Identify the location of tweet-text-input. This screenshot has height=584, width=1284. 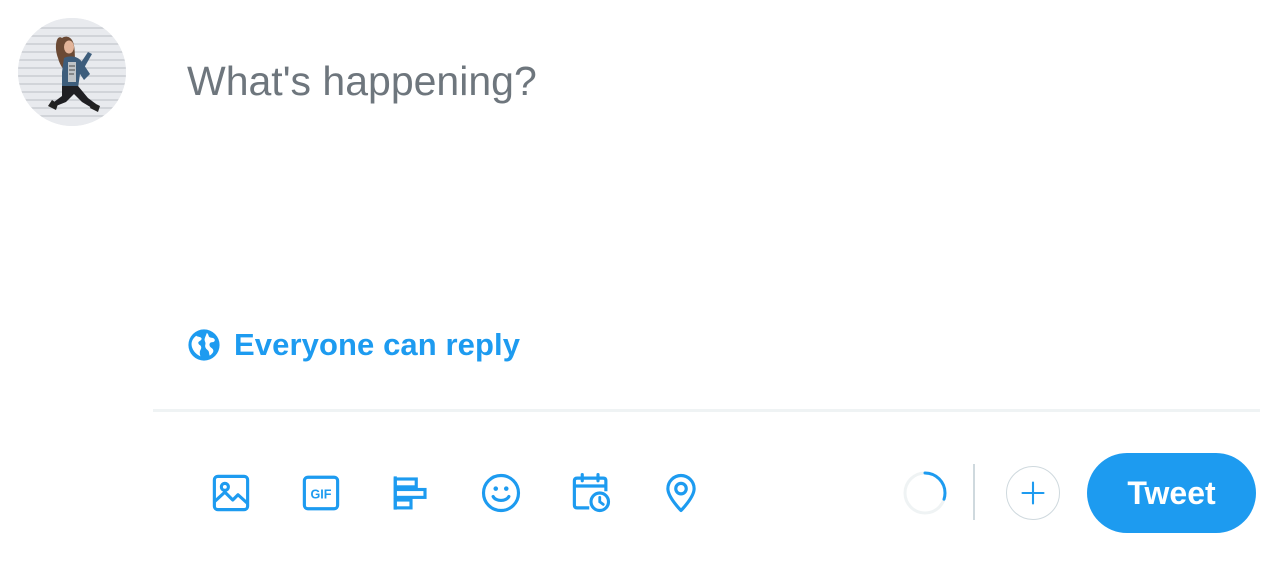
(717, 81).